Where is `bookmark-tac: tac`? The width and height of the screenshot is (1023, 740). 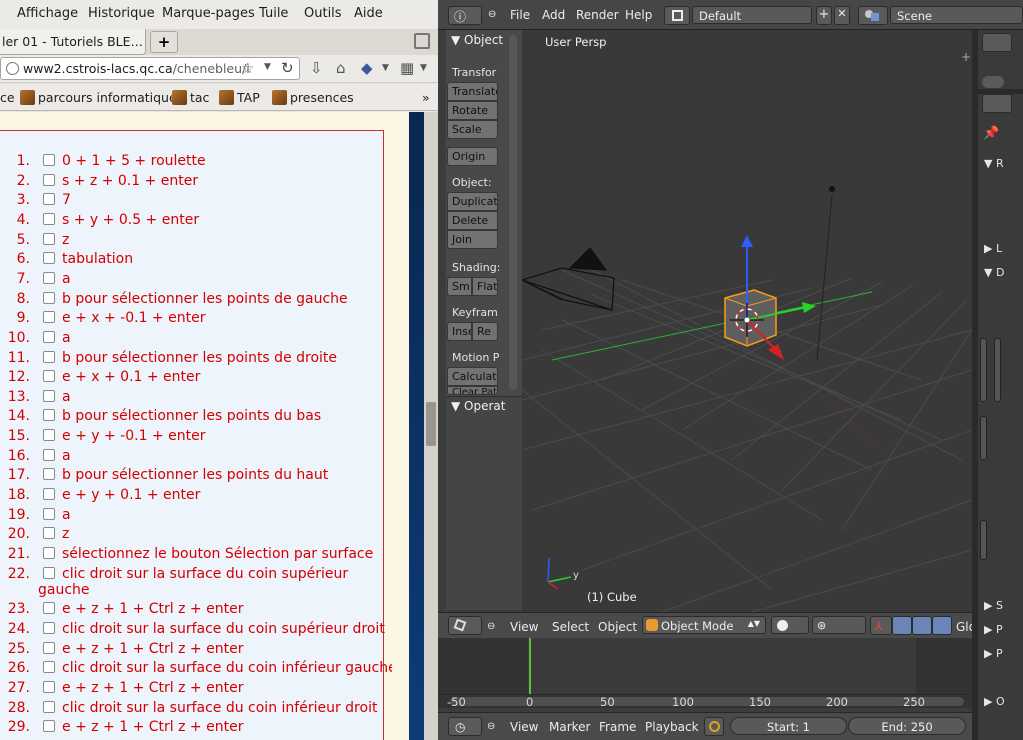 bookmark-tac: tac is located at coordinates (190, 97).